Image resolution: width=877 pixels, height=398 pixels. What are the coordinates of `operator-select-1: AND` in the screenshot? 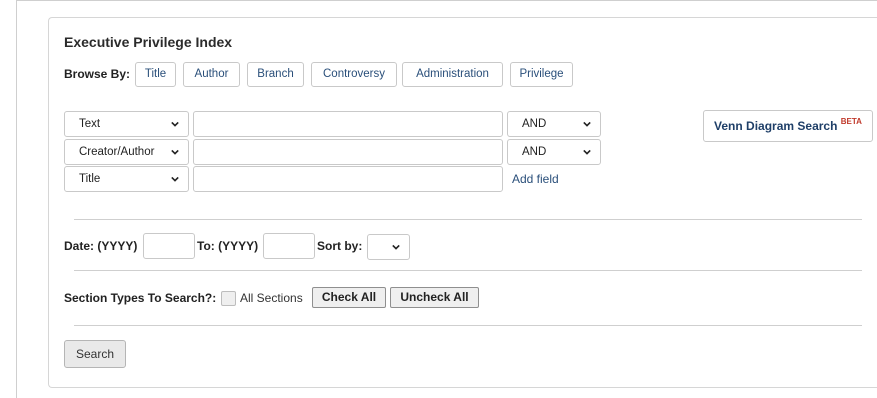 It's located at (554, 124).